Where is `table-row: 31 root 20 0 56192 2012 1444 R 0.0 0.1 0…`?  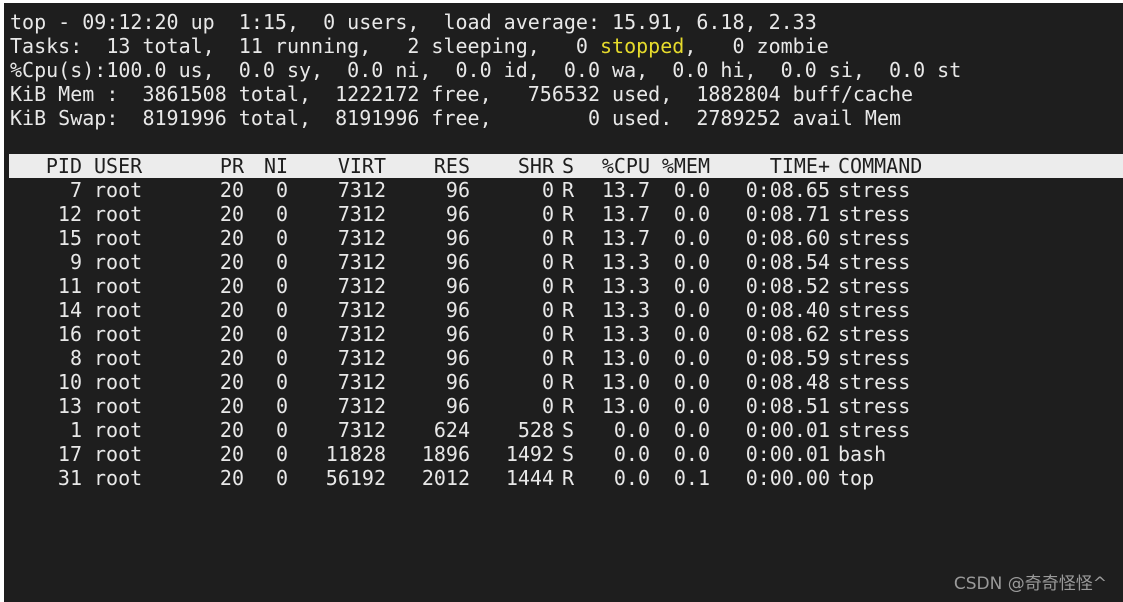 table-row: 31 root 20 0 56192 2012 1444 R 0.0 0.1 0… is located at coordinates (565, 478).